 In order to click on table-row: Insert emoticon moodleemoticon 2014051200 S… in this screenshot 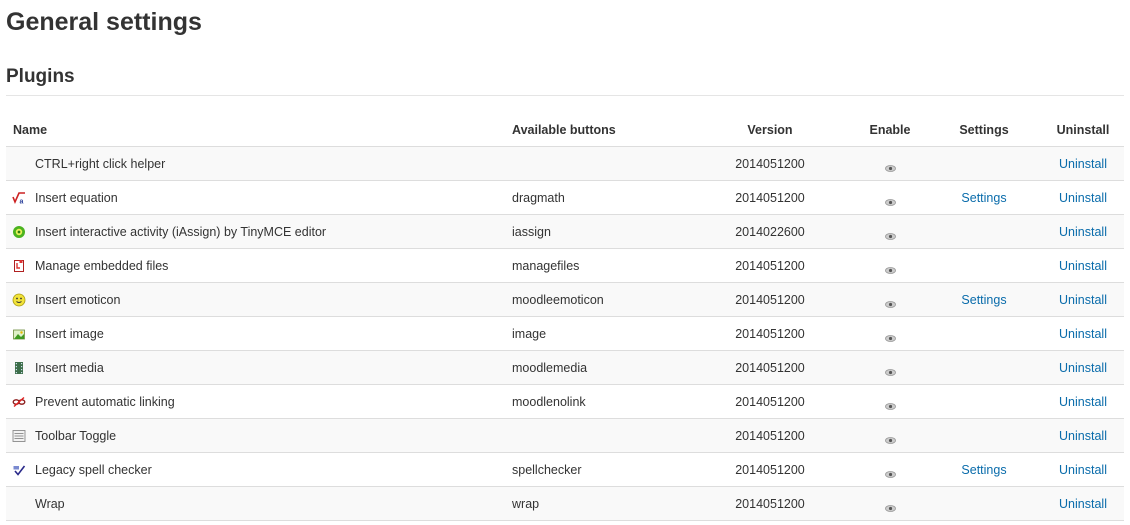, I will do `click(565, 299)`.